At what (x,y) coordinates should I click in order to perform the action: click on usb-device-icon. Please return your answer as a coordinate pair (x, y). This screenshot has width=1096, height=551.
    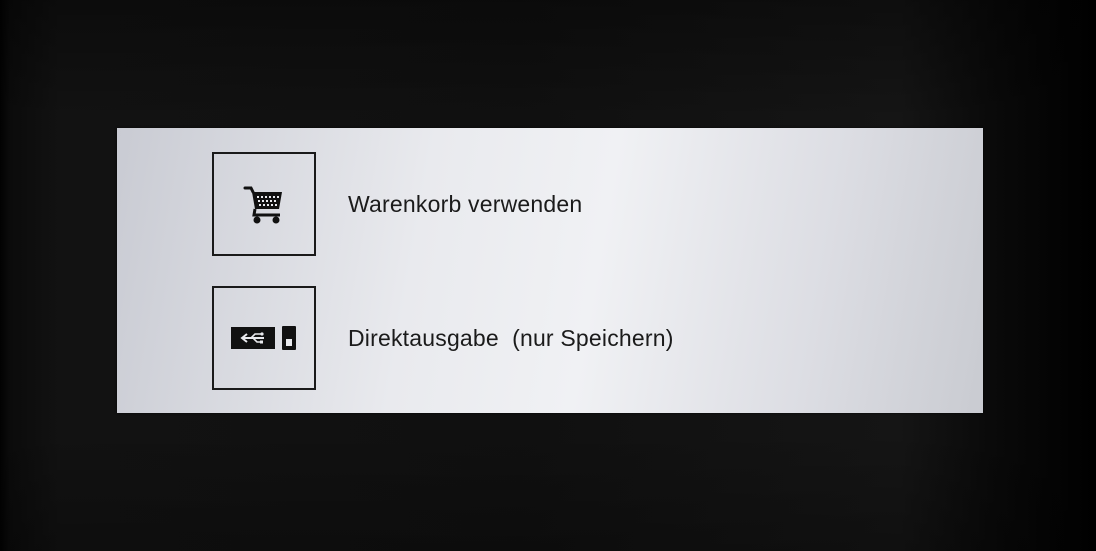
    Looking at the image, I should click on (263, 338).